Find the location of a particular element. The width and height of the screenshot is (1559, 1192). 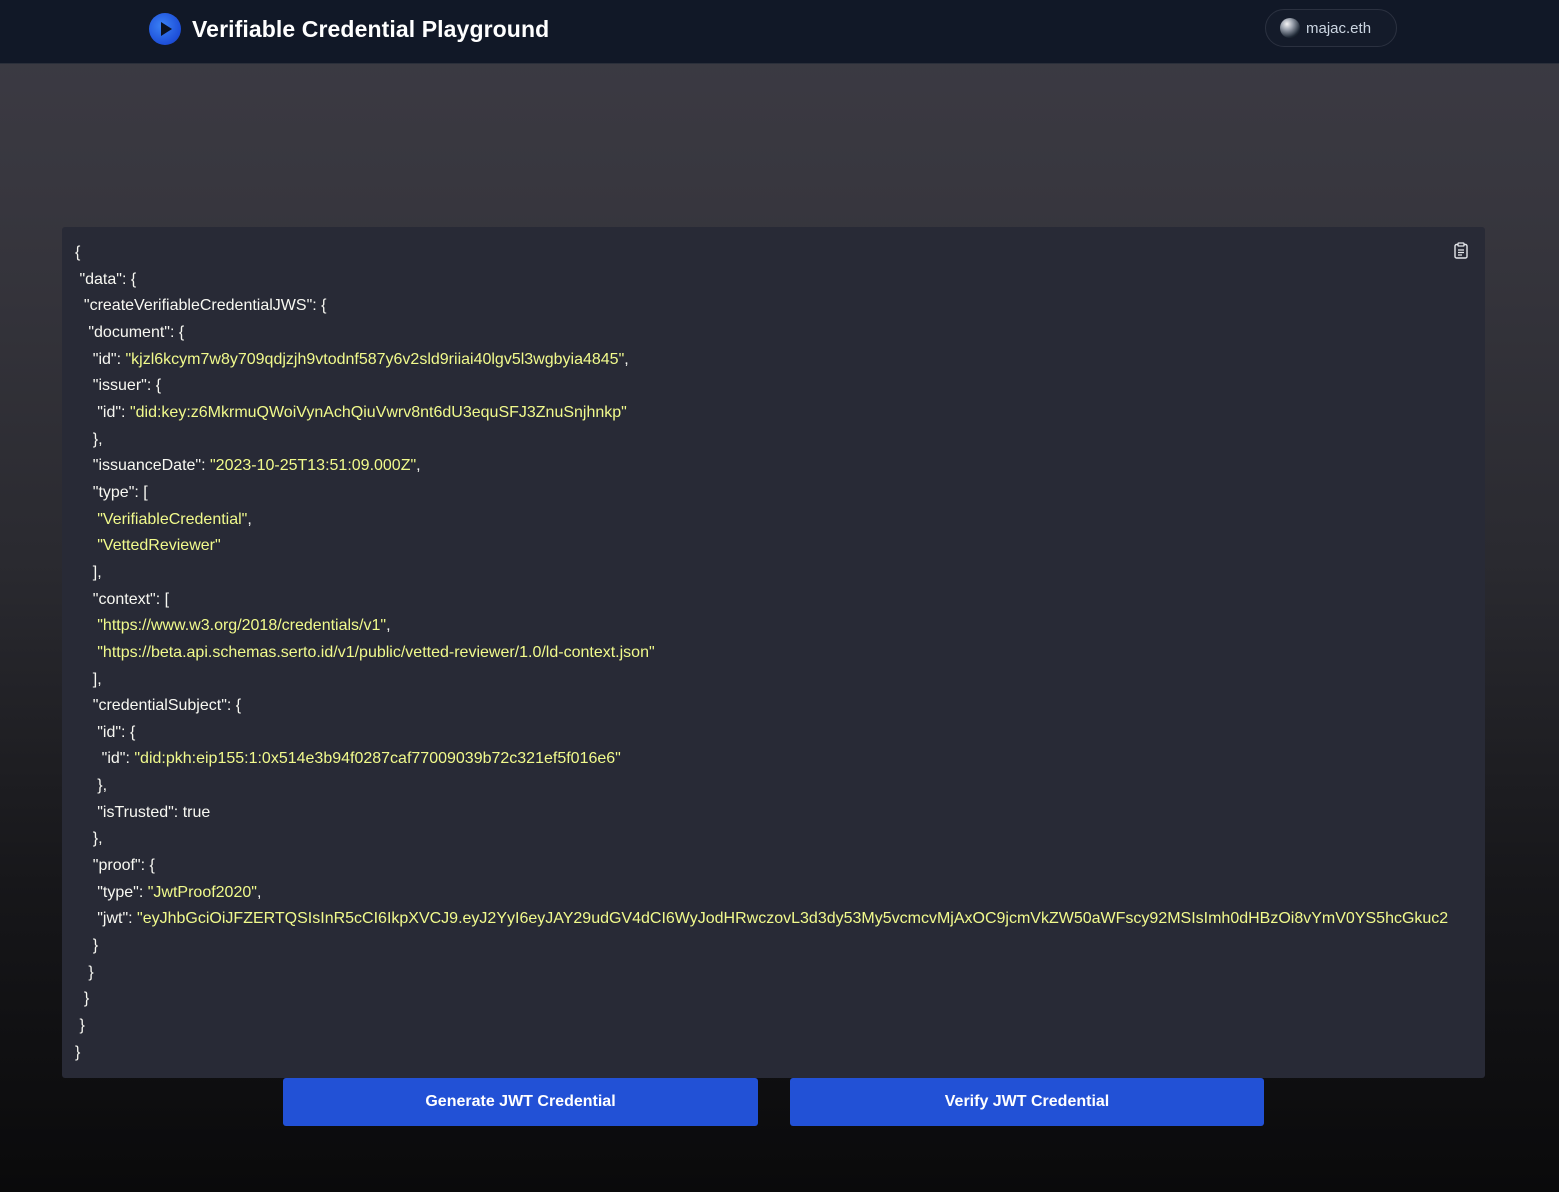

code-line: "credentialSubject": { is located at coordinates (761, 706).